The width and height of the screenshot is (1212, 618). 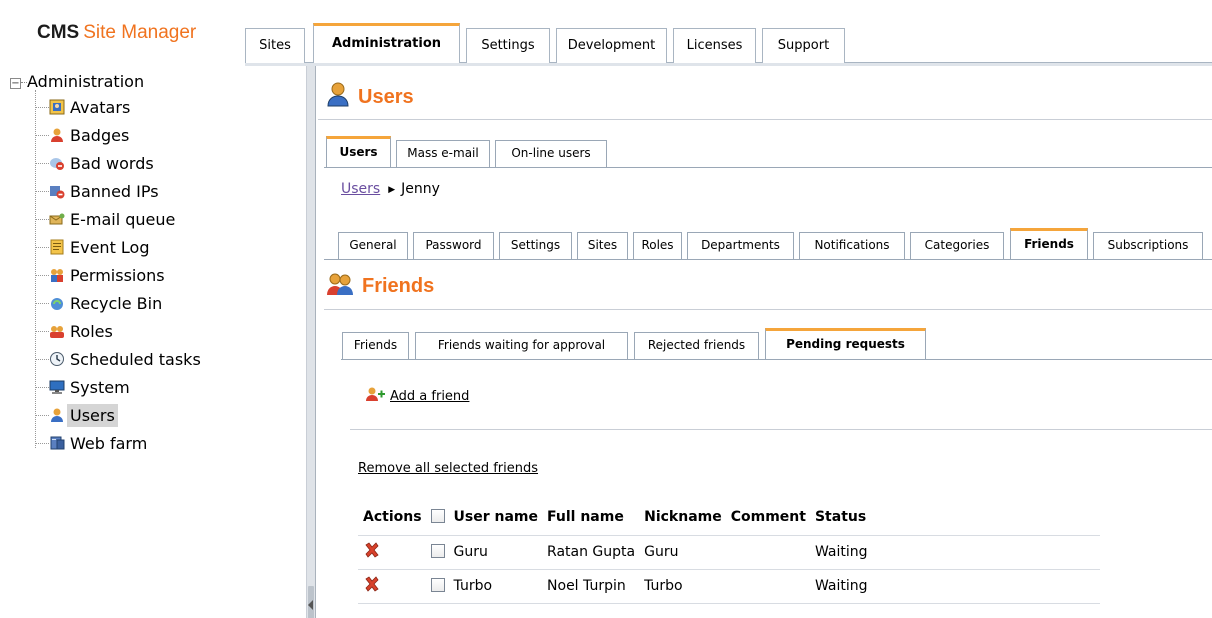 I want to click on tab-pending-requests: Pending requests, so click(x=845, y=343).